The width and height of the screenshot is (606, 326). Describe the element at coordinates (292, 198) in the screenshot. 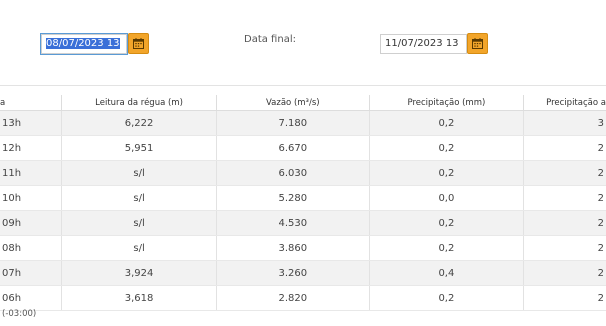

I see `cell-flow: 5.280` at that location.